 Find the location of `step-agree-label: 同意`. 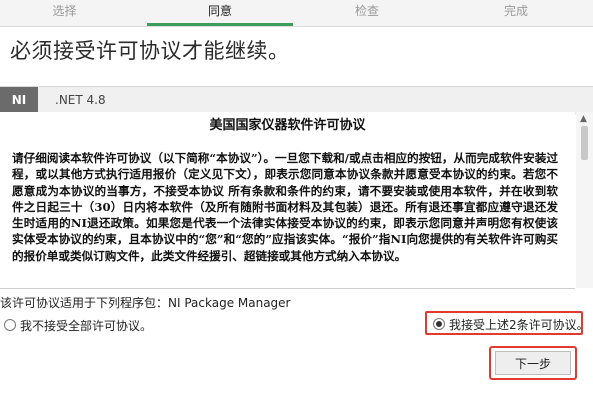

step-agree-label: 同意 is located at coordinates (219, 11).